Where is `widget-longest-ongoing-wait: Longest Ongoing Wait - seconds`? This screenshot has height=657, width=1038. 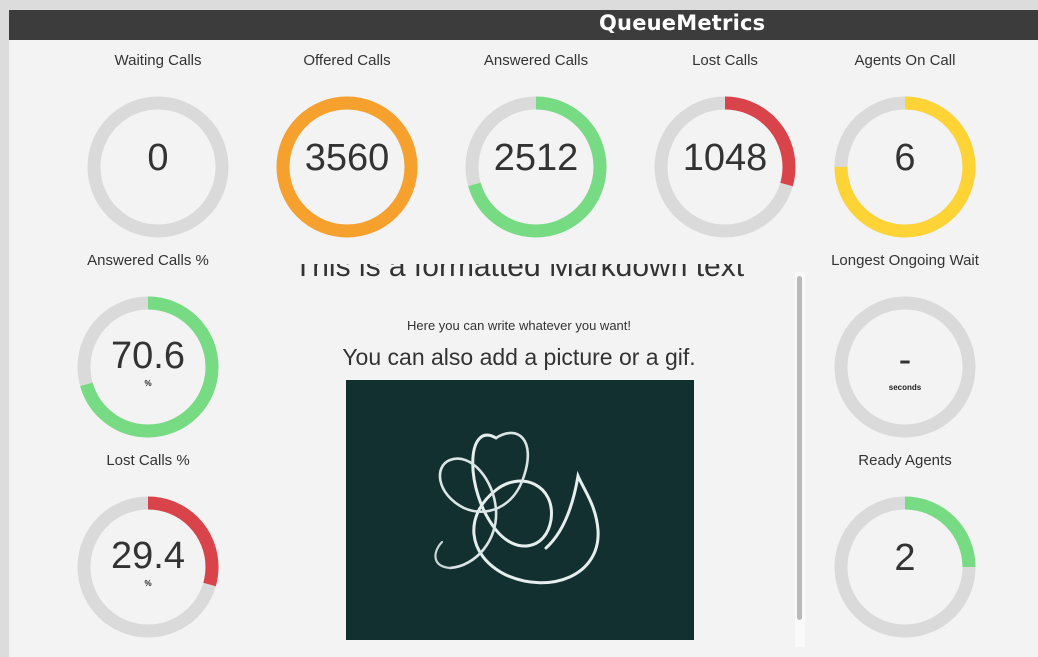
widget-longest-ongoing-wait: Longest Ongoing Wait - seconds is located at coordinates (905, 347).